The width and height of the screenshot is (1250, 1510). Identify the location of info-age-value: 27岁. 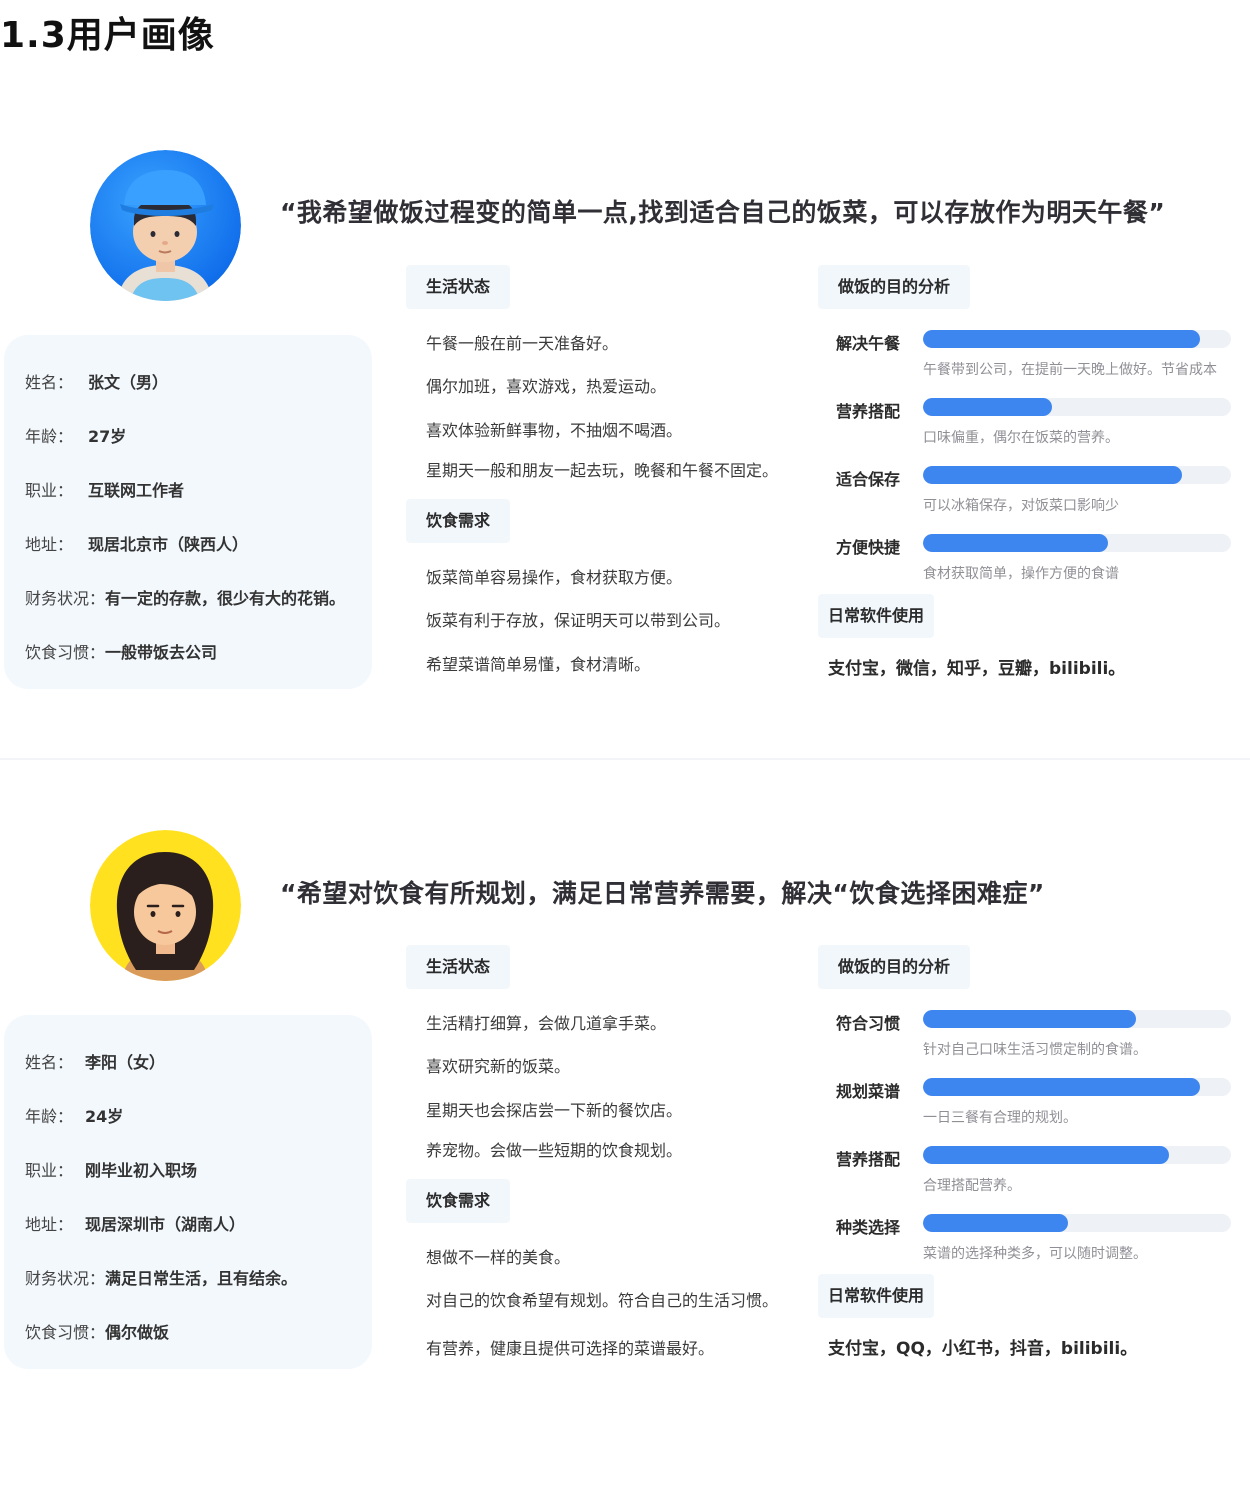
(107, 436).